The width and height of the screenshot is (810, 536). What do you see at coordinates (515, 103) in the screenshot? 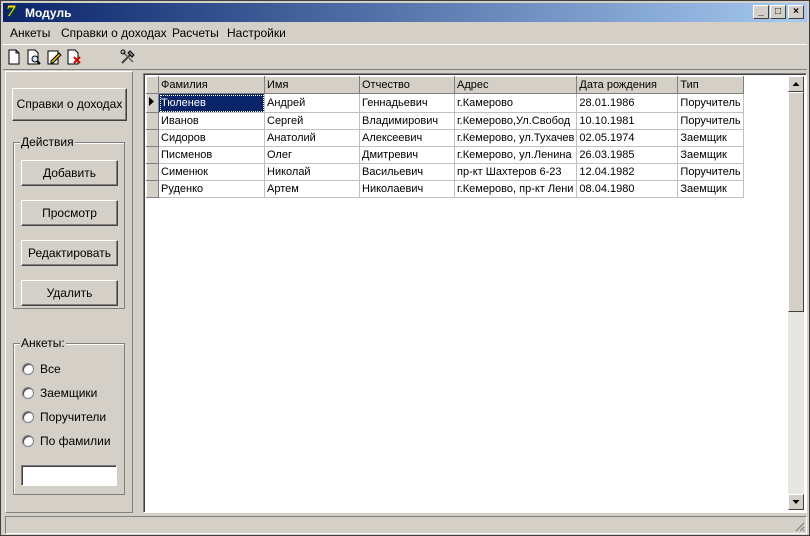
I see `table-cell: г.Камерово` at bounding box center [515, 103].